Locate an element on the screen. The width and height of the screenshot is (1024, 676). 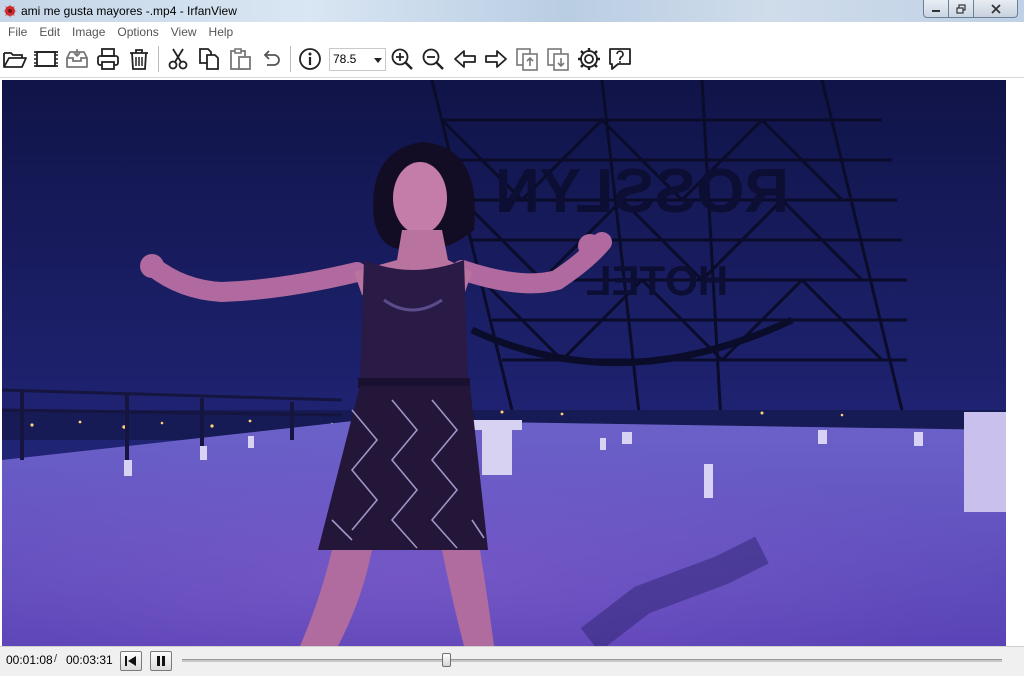
close-icon is located at coordinates (995, 8).